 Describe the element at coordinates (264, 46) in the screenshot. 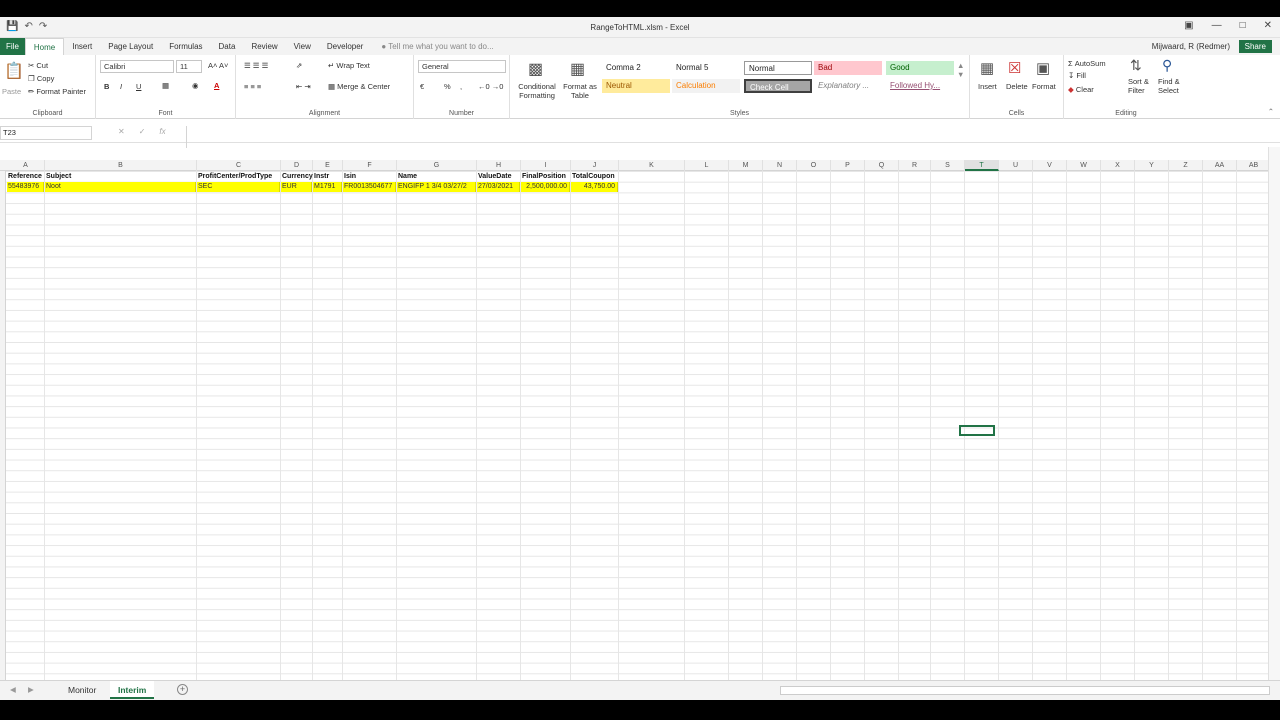

I see `tab-review: Review` at that location.